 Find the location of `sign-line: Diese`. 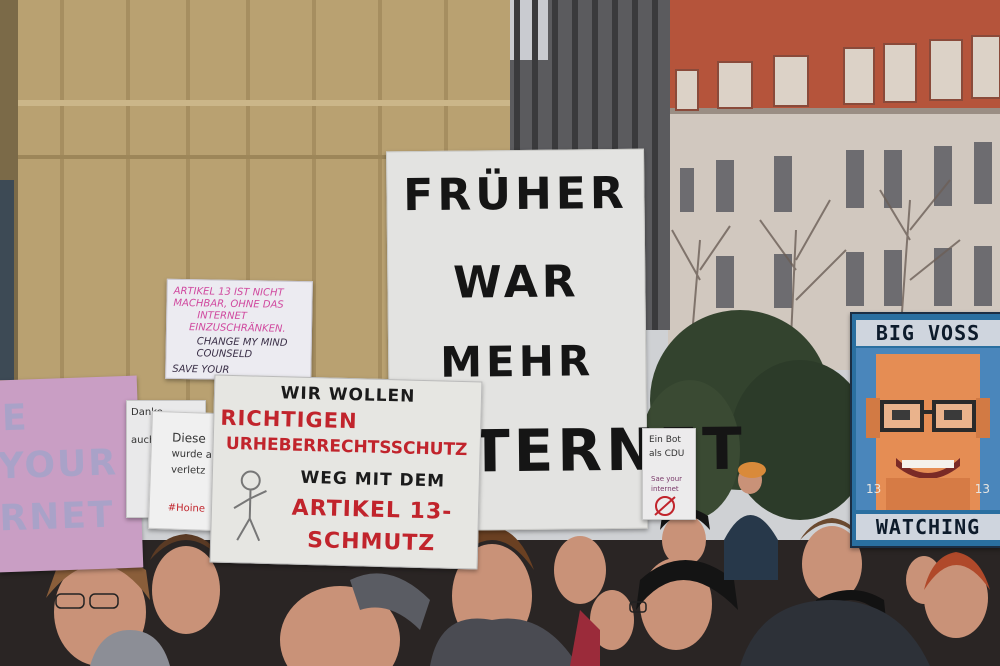

sign-line: Diese is located at coordinates (188, 438).